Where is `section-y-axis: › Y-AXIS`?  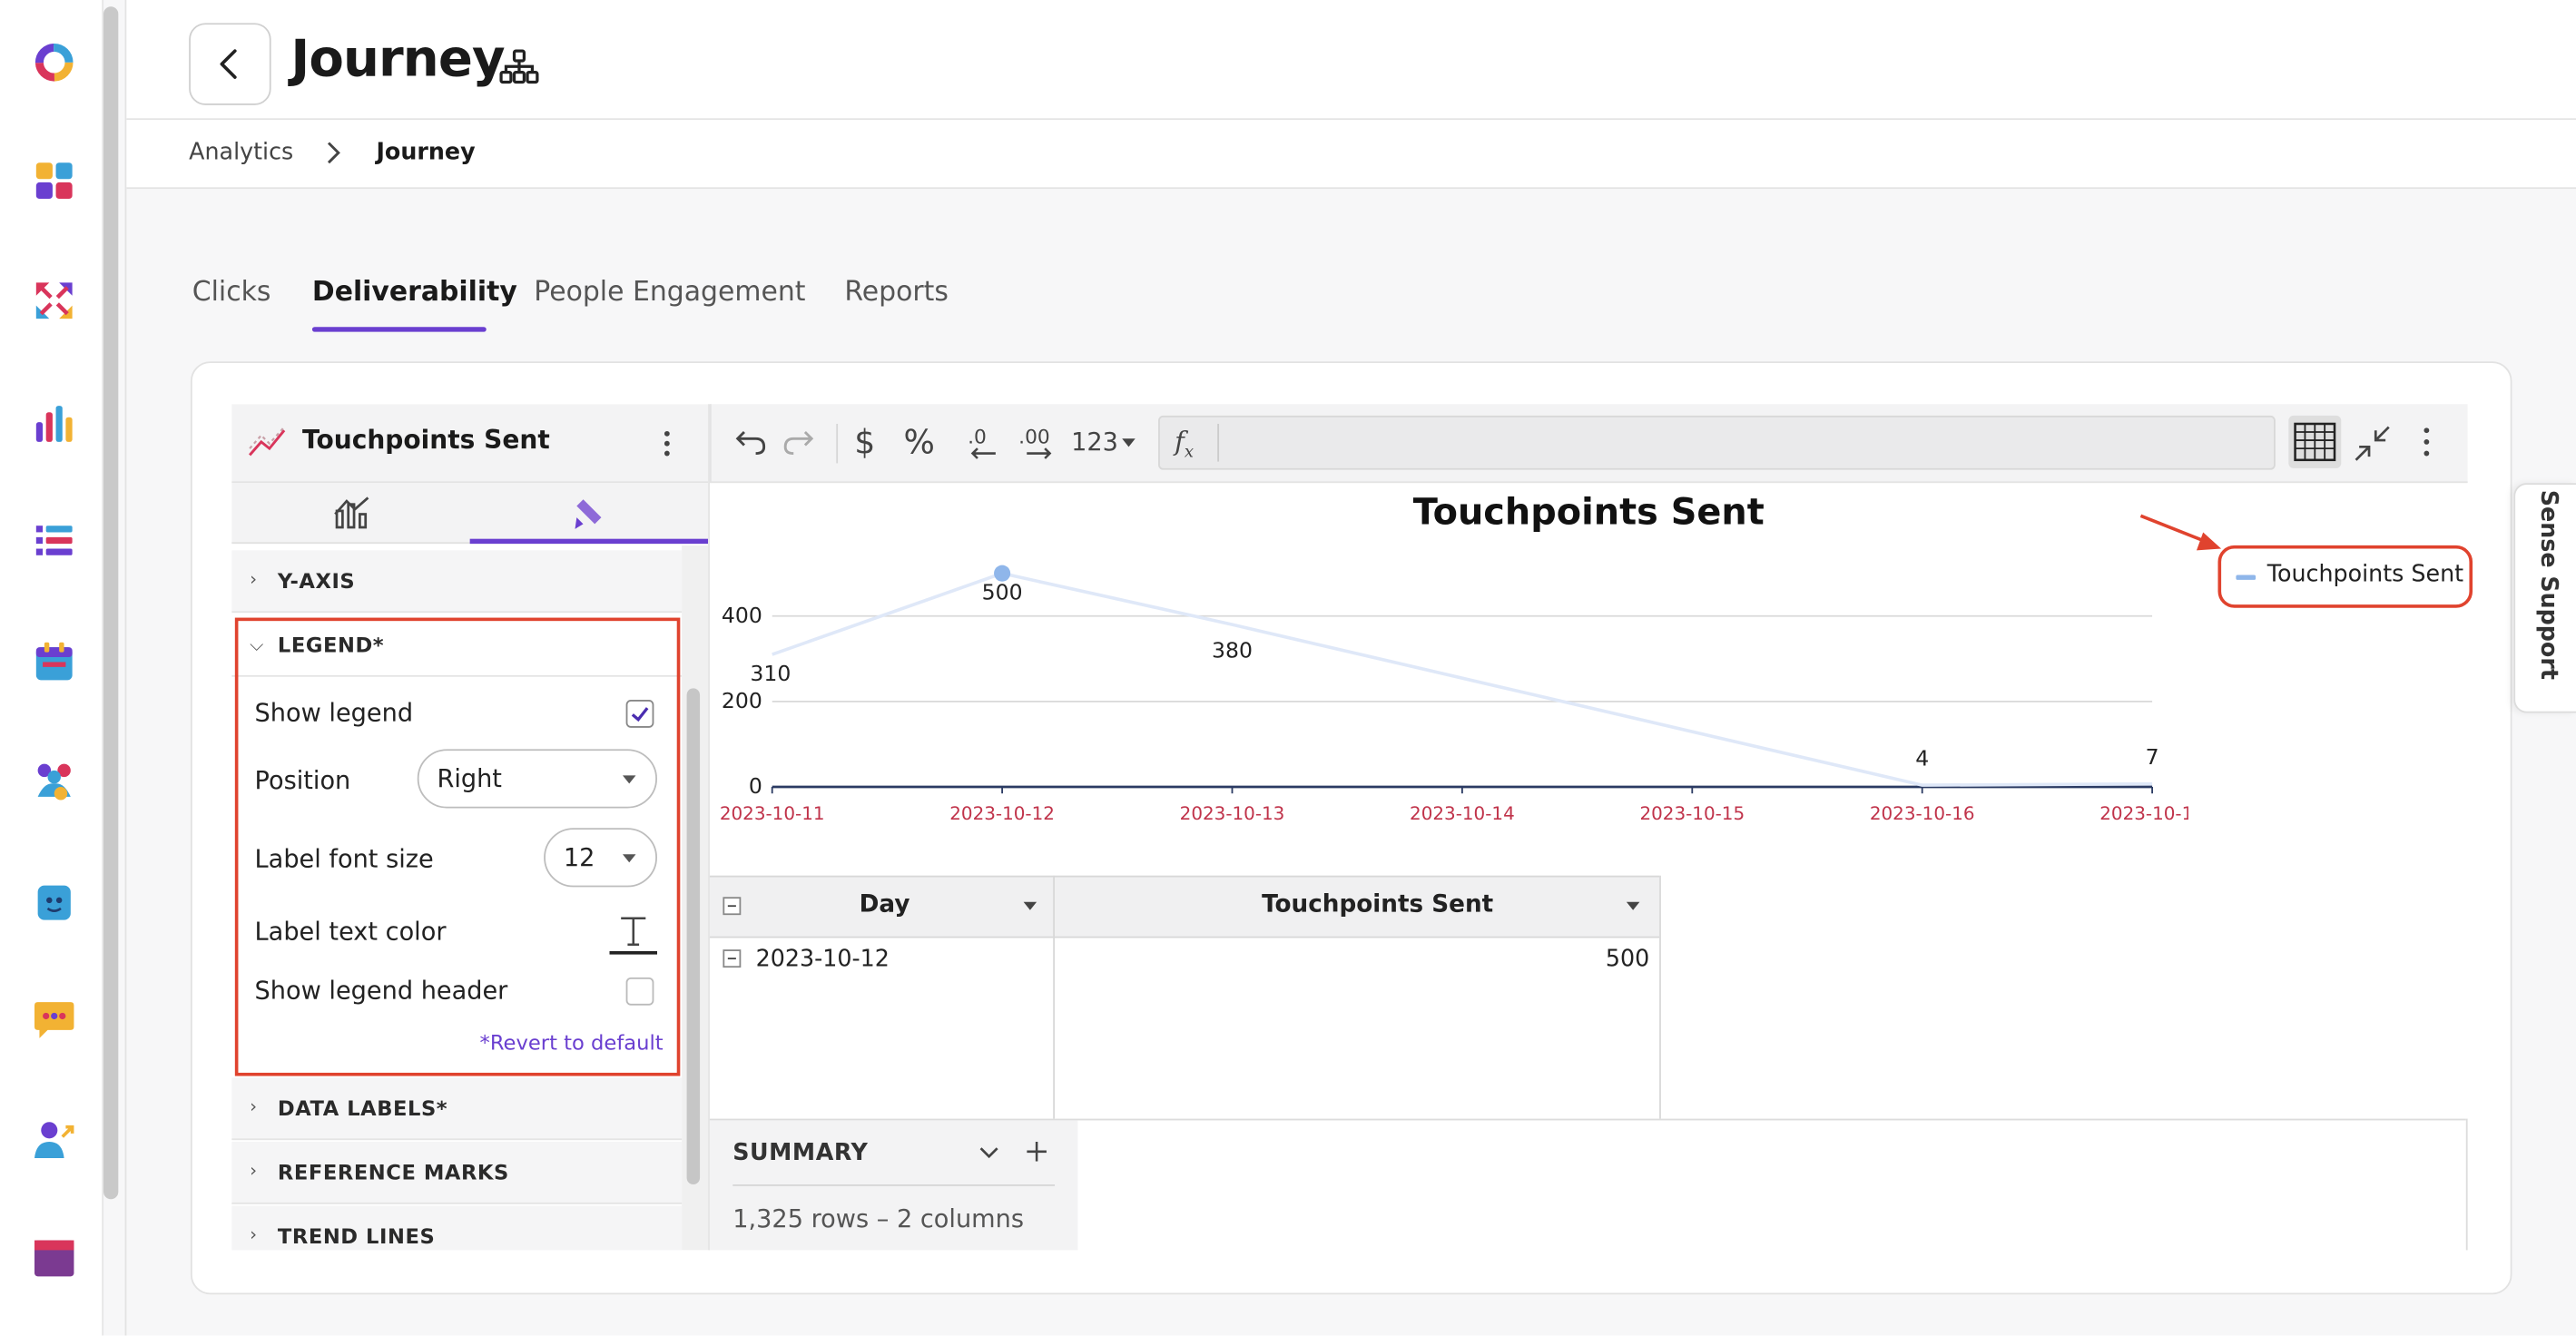 section-y-axis: › Y-AXIS is located at coordinates (457, 582).